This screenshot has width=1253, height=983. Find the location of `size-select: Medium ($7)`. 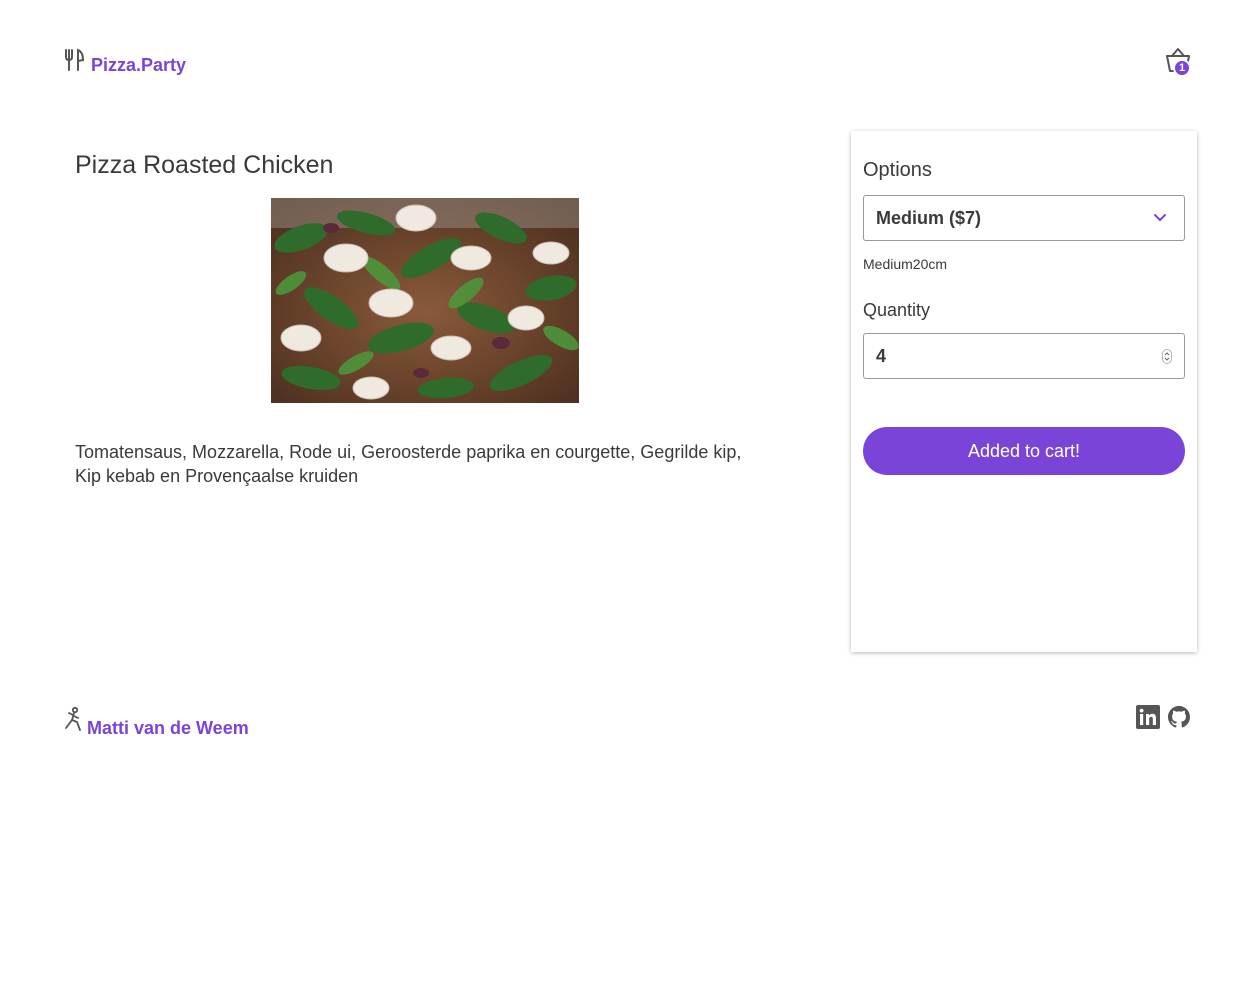

size-select: Medium ($7) is located at coordinates (1024, 218).